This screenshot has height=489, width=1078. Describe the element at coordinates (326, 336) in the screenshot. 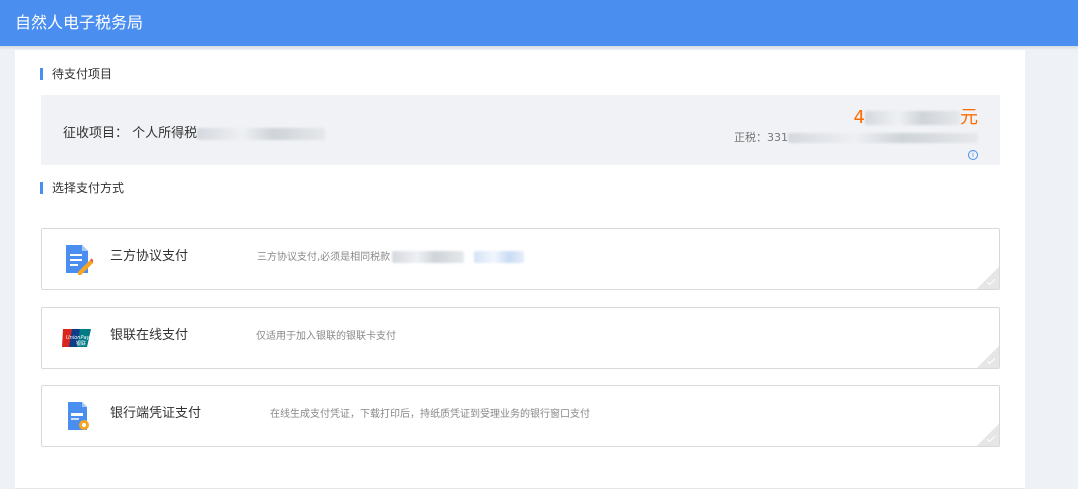

I see `payment-option-desc: 仅适用于加入银联的银联卡支付` at that location.